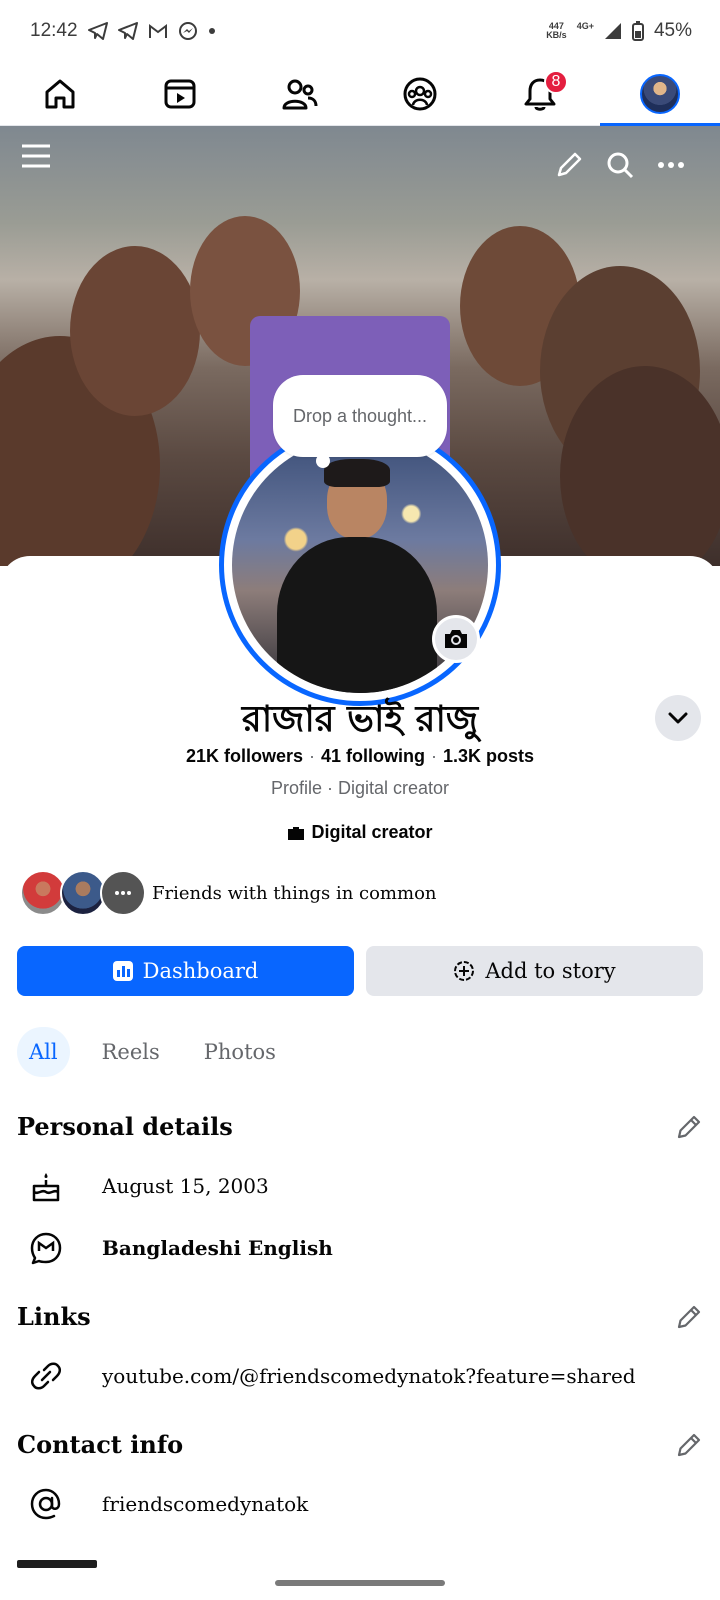 The width and height of the screenshot is (720, 1600). Describe the element at coordinates (54, 1316) in the screenshot. I see `links-title: Links` at that location.